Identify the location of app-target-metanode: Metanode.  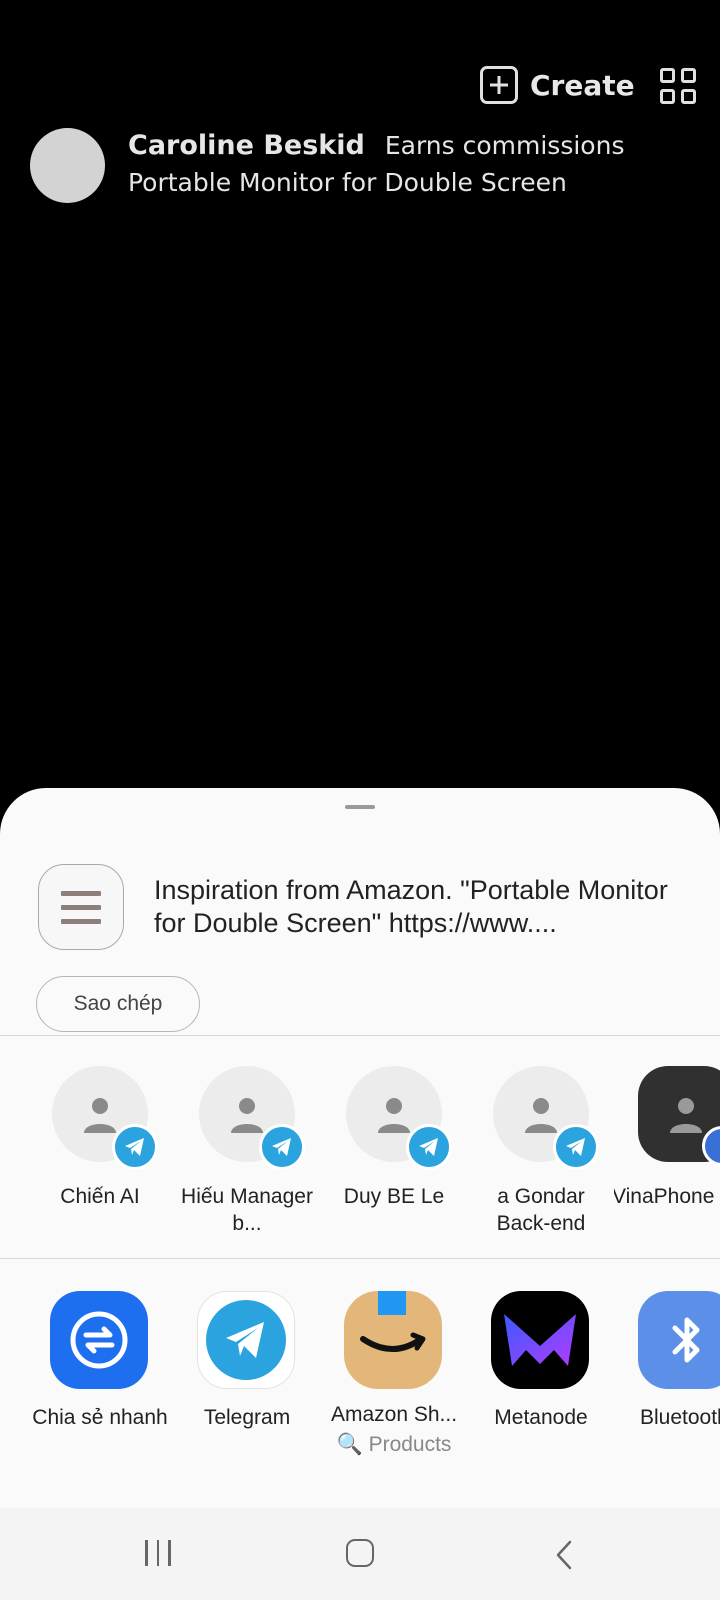
(540, 1364).